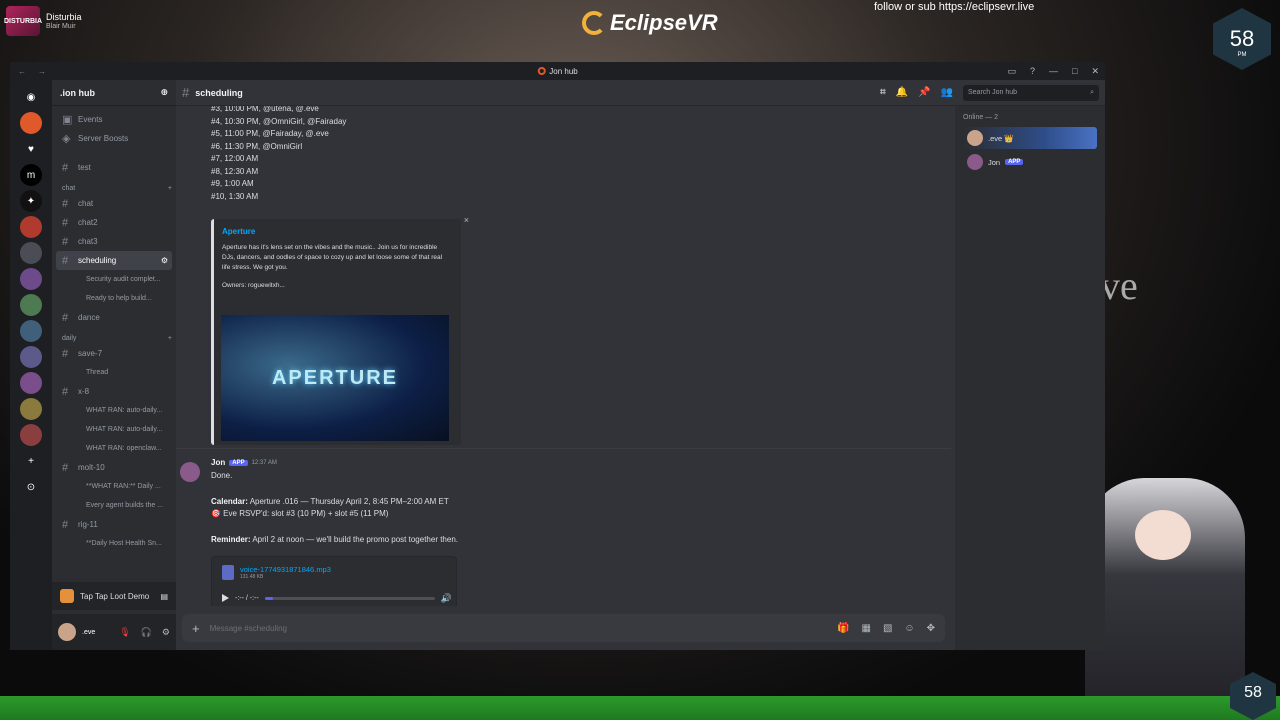 Image resolution: width=1280 pixels, height=720 pixels. I want to click on slot-line: #8, 12:30 AM, so click(235, 171).